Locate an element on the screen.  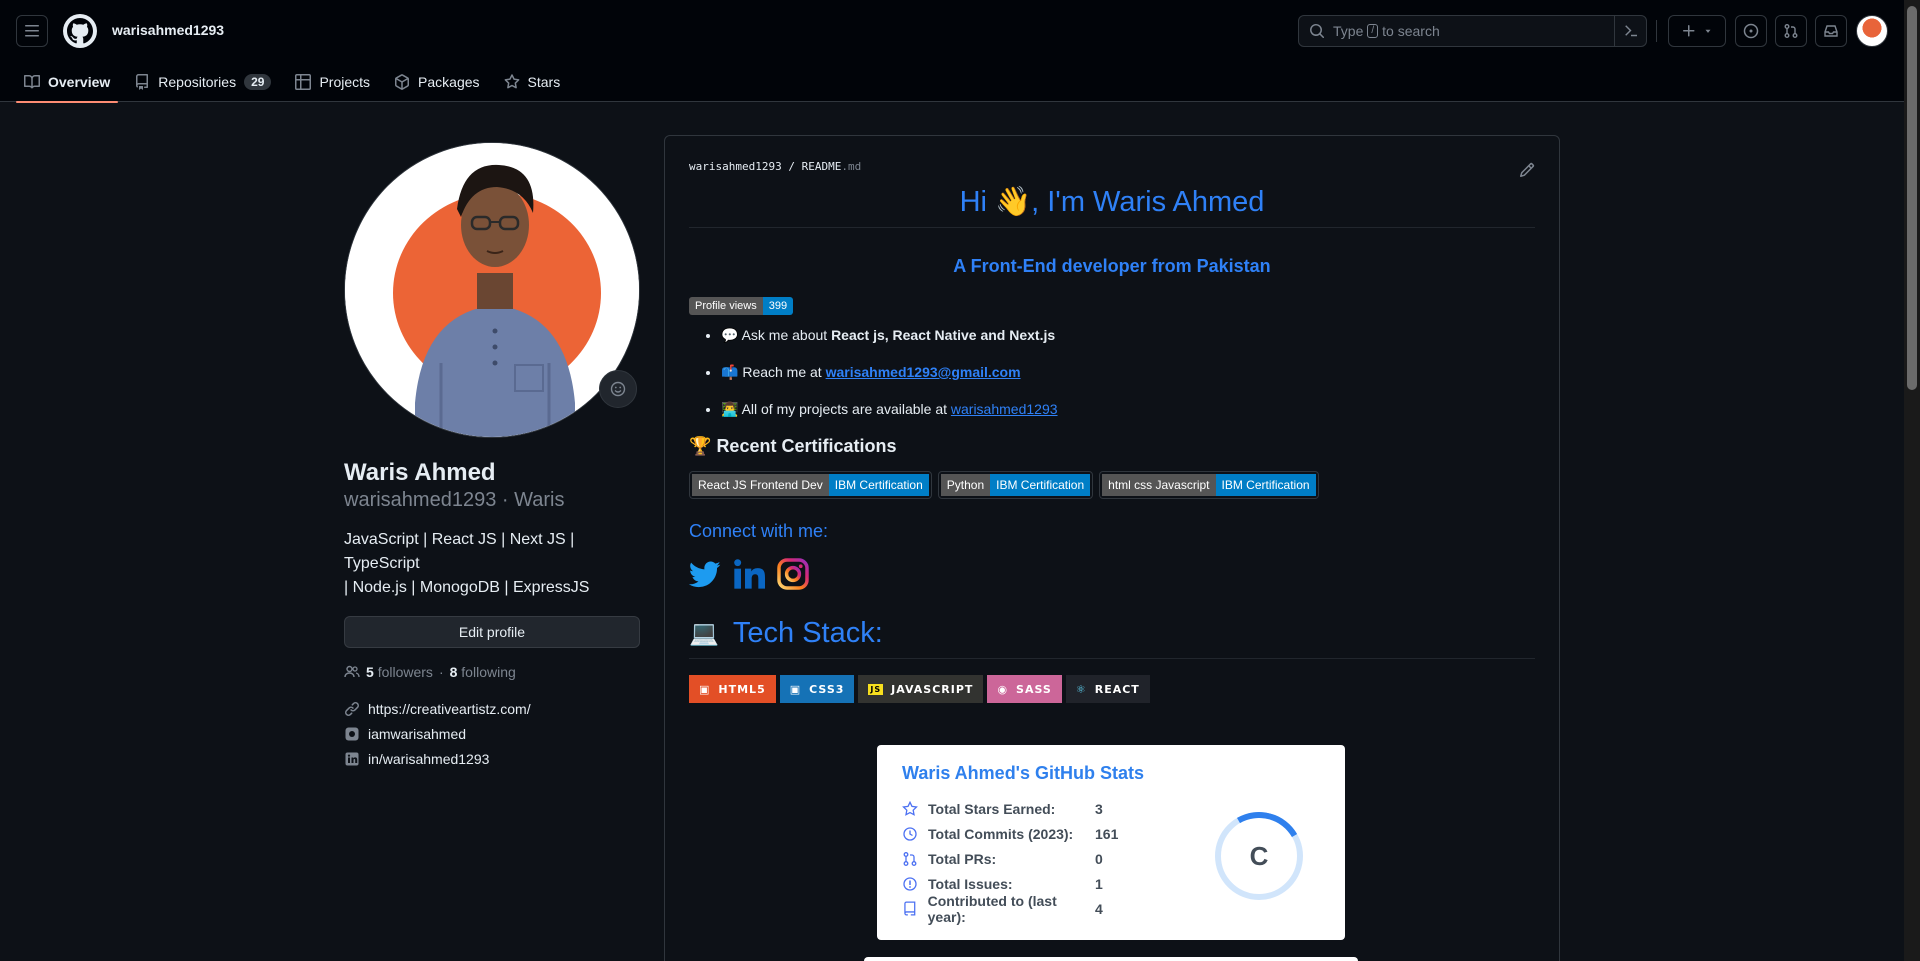
cert-badge-react: React JS Frontend Dev IBM Certification is located at coordinates (810, 485).